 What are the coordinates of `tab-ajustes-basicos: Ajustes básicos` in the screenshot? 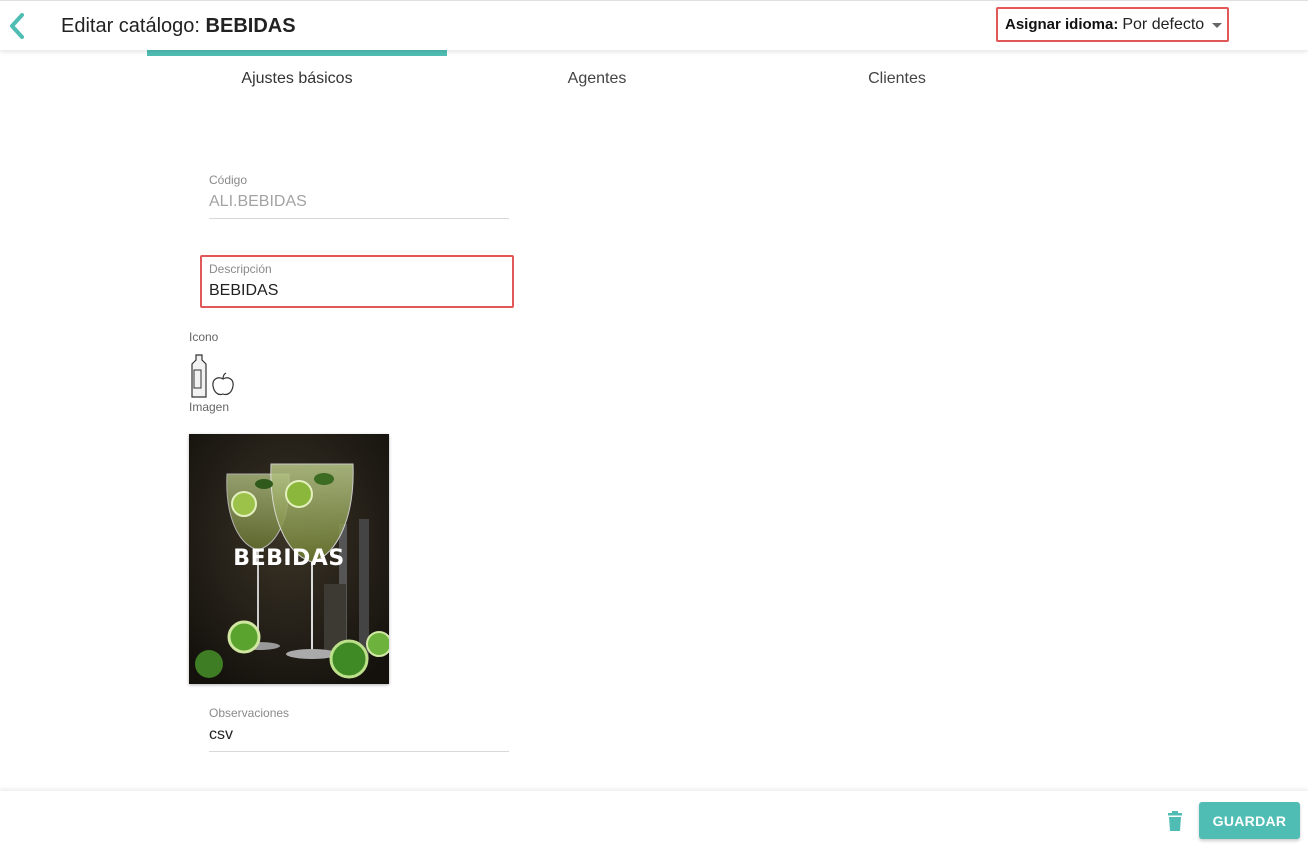 It's located at (297, 79).